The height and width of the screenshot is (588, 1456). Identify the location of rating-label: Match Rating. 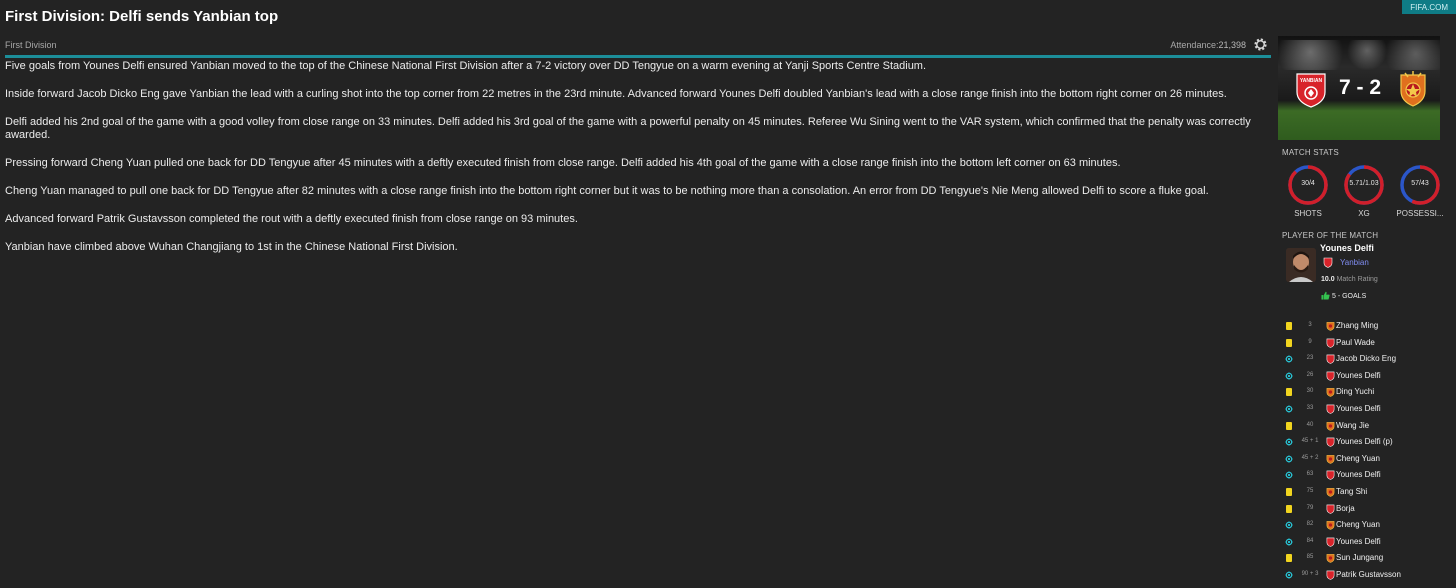
(1357, 279).